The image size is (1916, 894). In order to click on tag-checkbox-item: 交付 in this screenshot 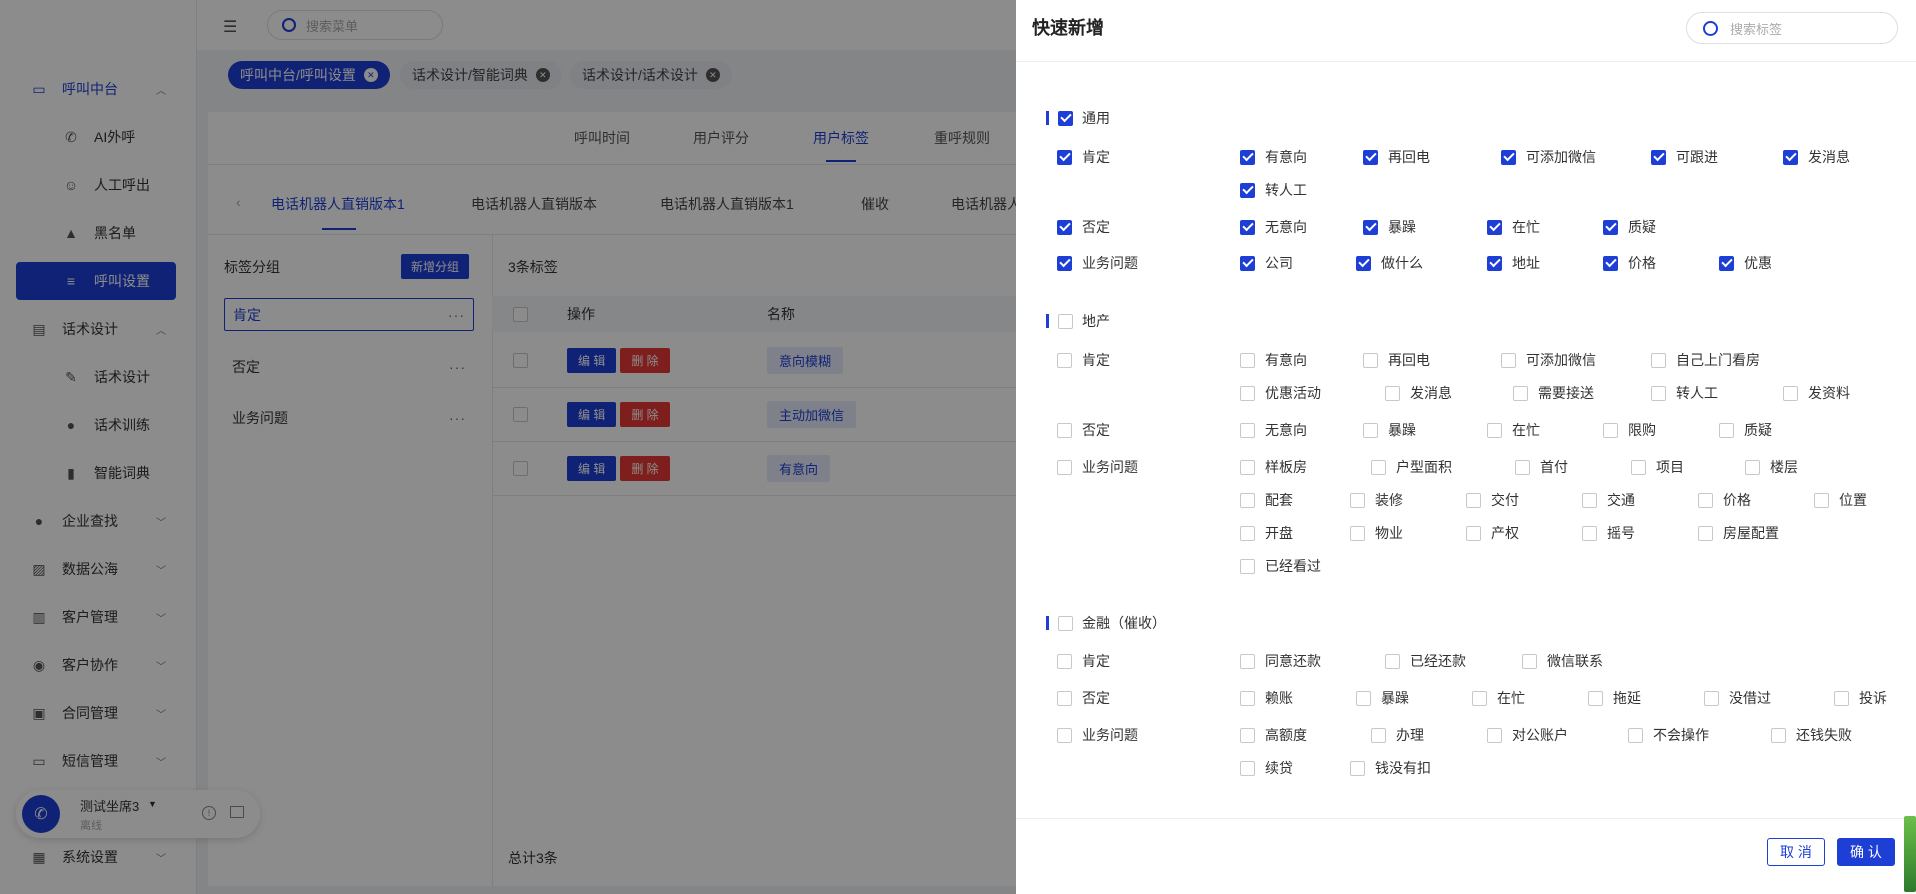, I will do `click(1492, 500)`.